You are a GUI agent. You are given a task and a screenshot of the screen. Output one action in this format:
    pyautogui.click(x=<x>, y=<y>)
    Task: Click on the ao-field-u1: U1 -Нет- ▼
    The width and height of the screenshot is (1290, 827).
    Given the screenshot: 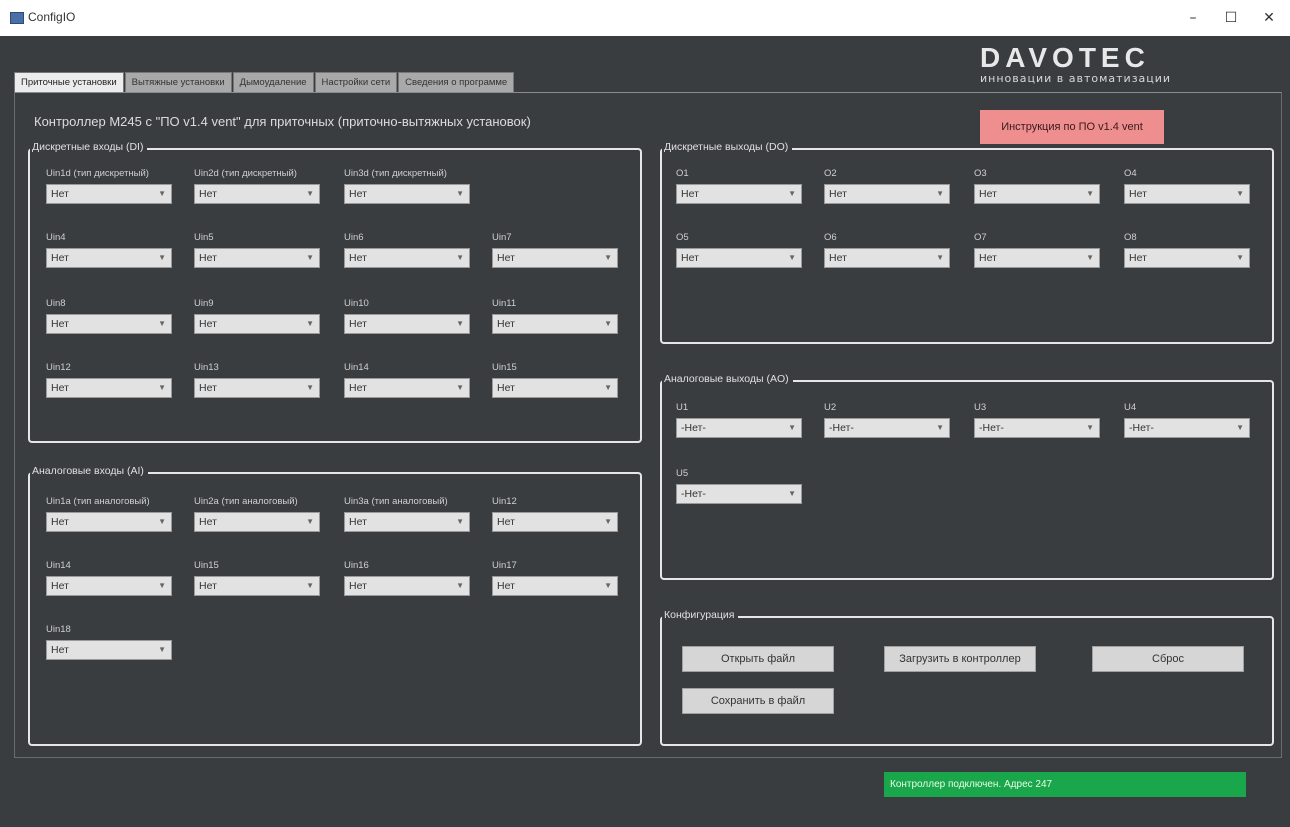 What is the action you would take?
    pyautogui.click(x=739, y=420)
    